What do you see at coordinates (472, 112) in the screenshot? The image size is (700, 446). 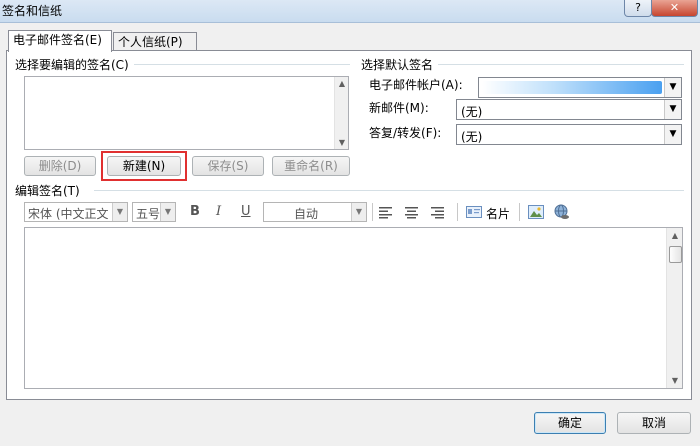 I see `new-mail-value: (无)` at bounding box center [472, 112].